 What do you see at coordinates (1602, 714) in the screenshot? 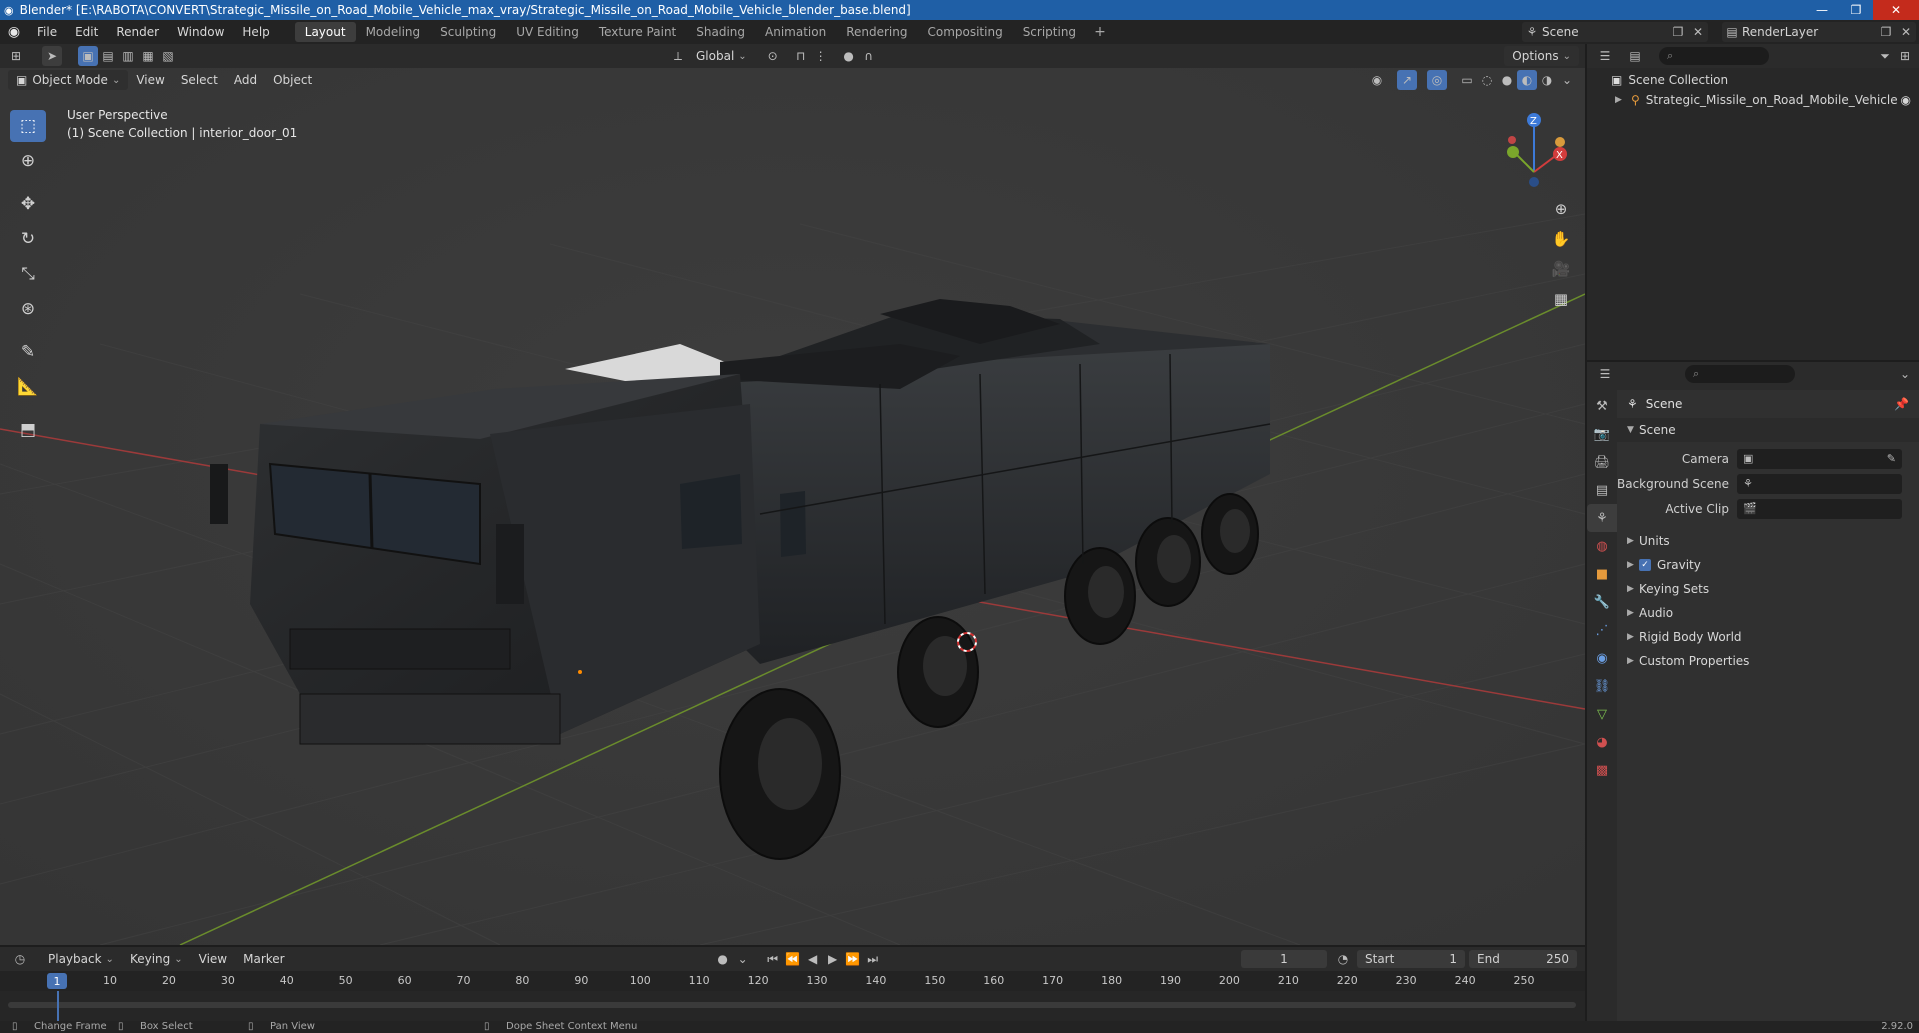
I see `data-tab-icon: ▽` at bounding box center [1602, 714].